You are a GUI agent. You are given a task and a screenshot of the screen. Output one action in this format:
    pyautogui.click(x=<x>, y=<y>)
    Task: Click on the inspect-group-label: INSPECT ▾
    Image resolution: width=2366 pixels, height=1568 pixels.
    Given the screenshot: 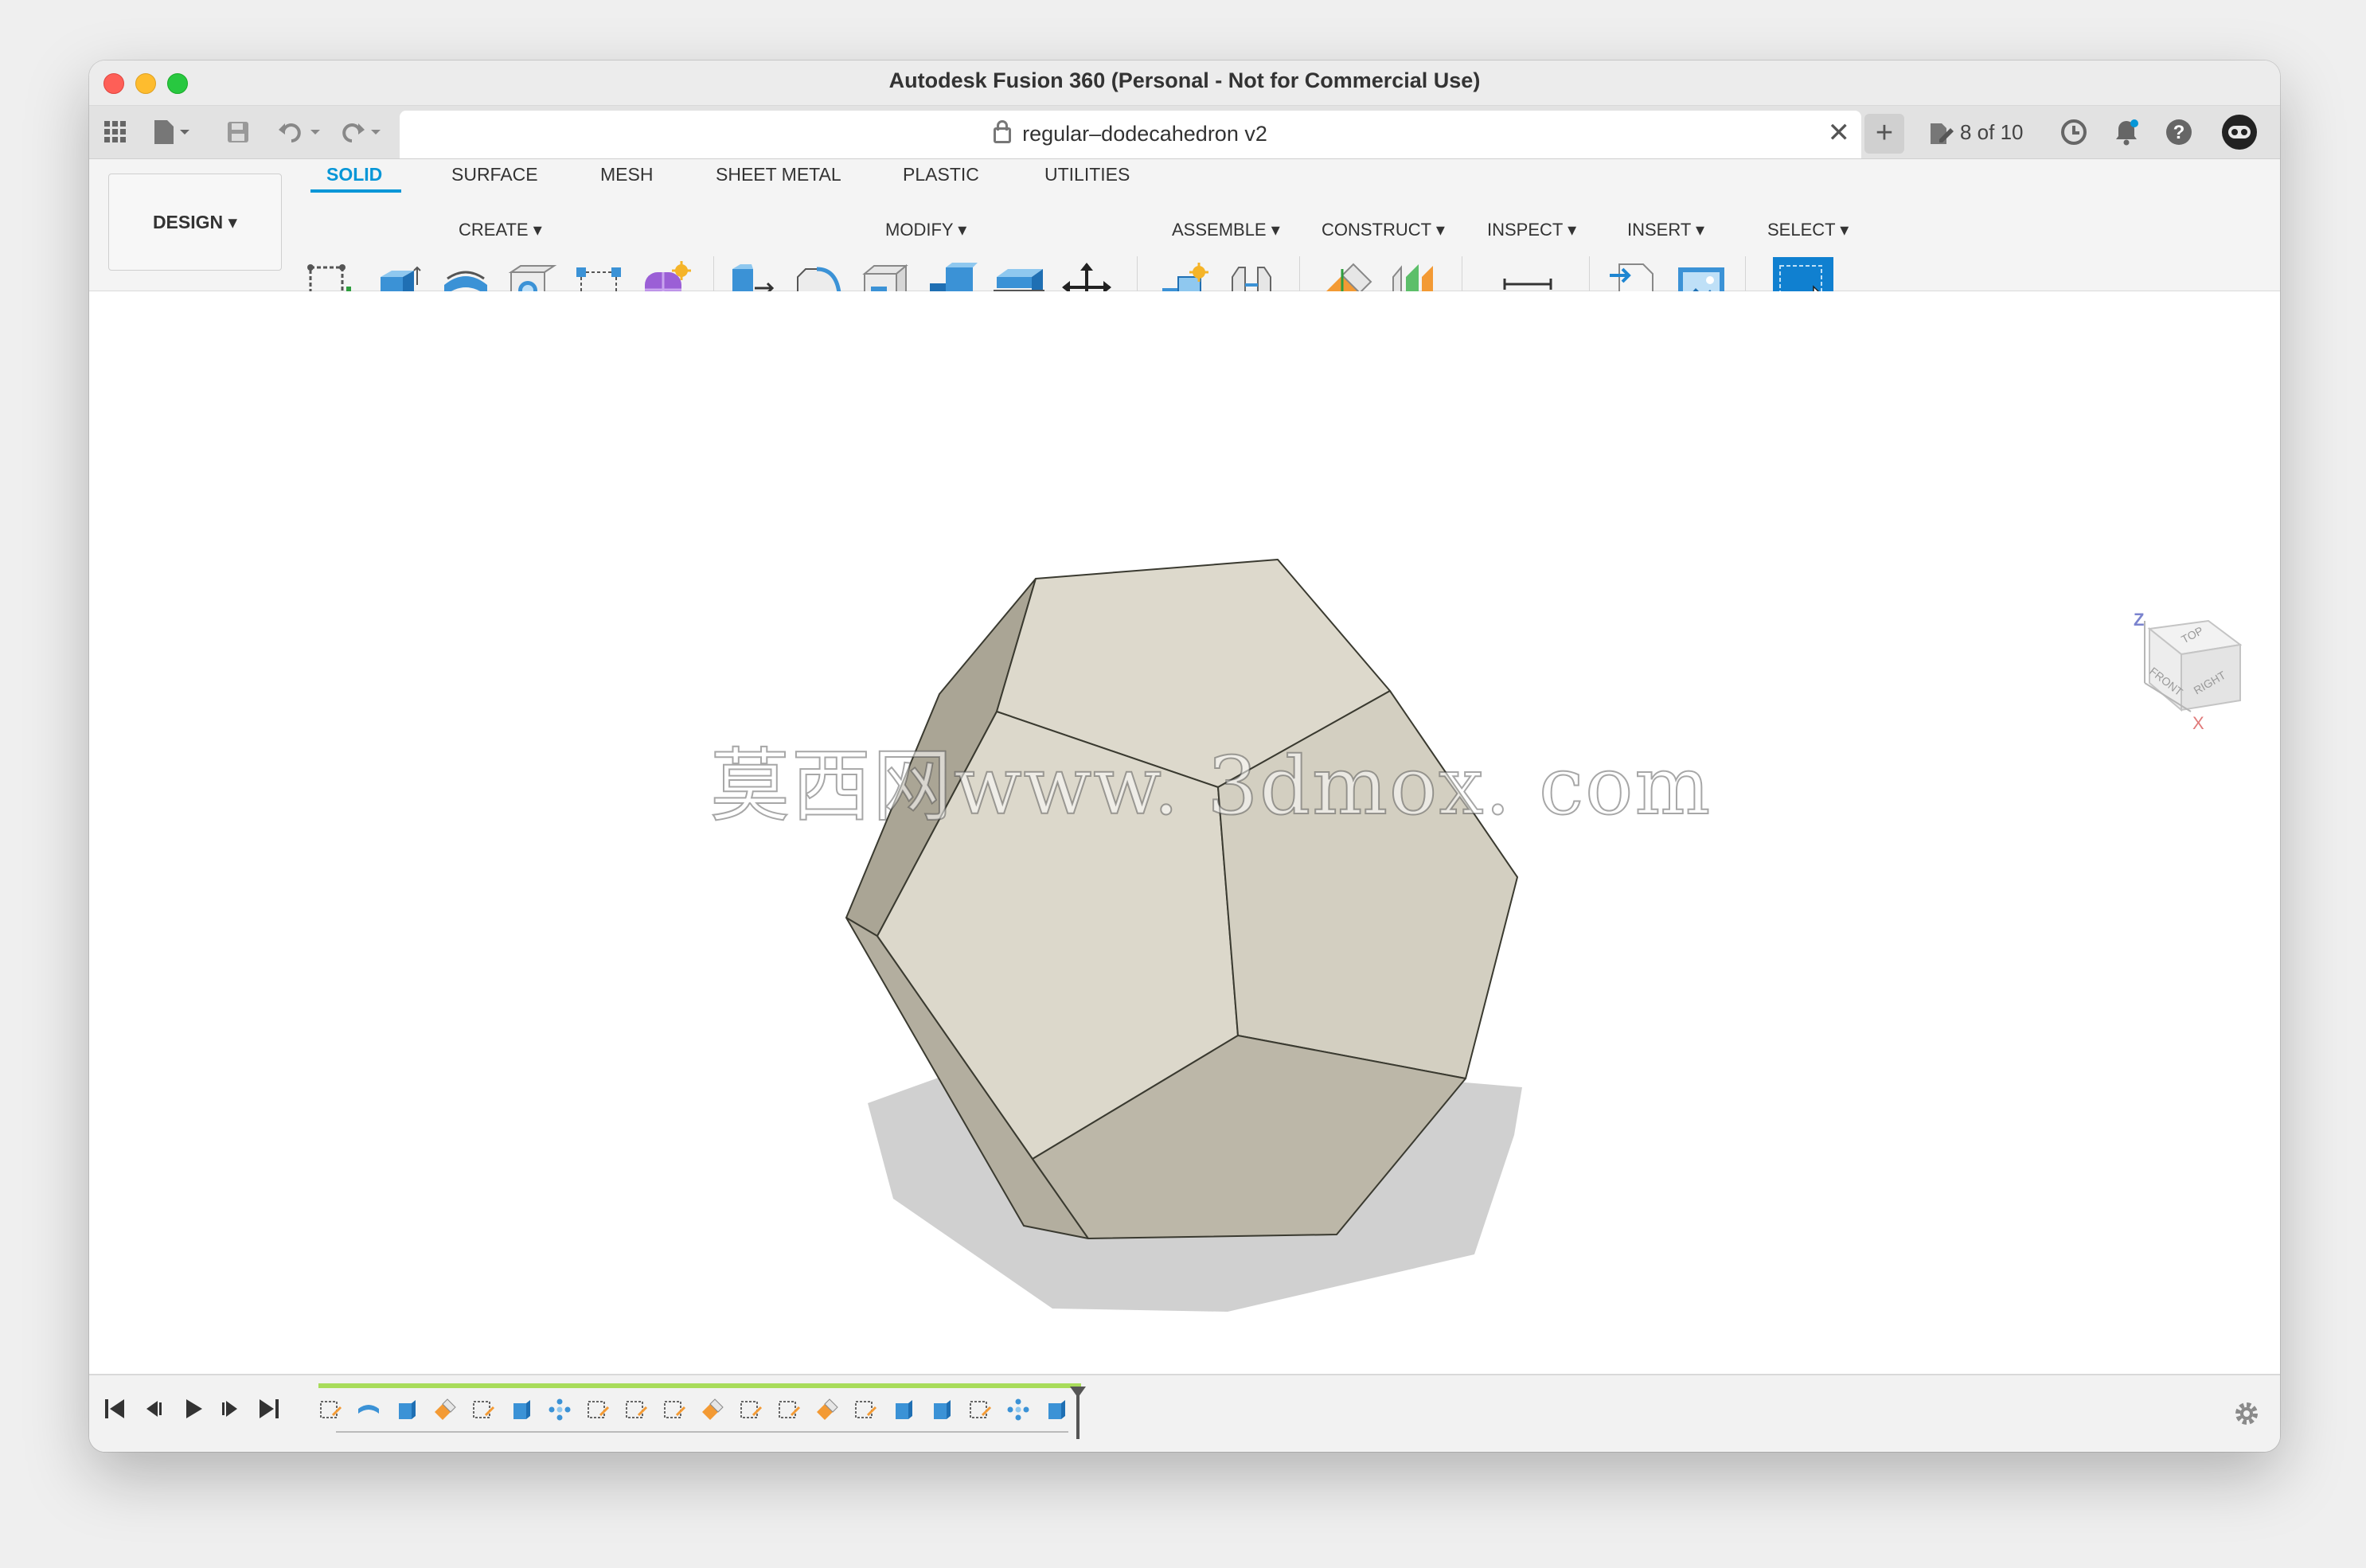 What is the action you would take?
    pyautogui.click(x=1531, y=230)
    